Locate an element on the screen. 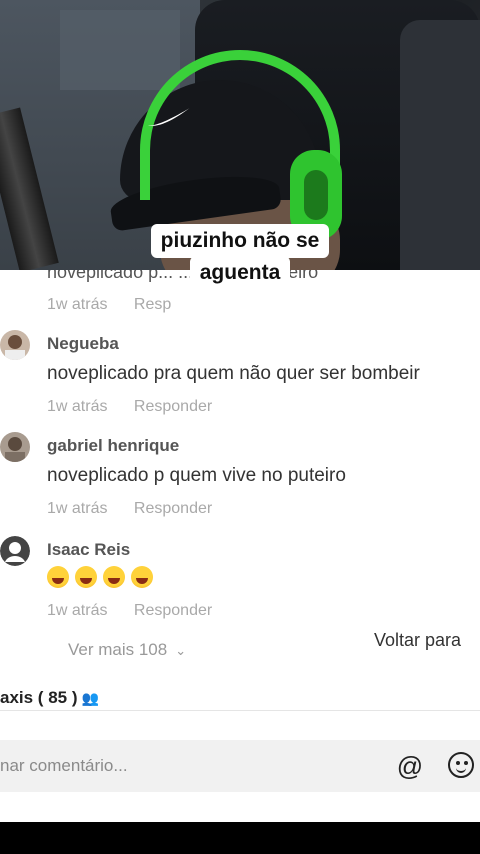 The image size is (480, 854). reply-button: Resp is located at coordinates (152, 304).